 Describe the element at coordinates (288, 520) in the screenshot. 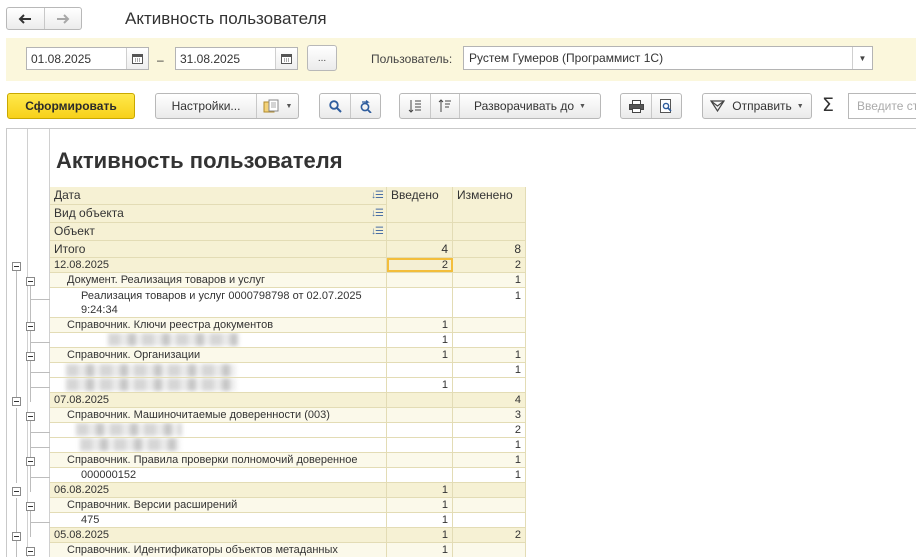

I see `table-row: 475 1` at that location.